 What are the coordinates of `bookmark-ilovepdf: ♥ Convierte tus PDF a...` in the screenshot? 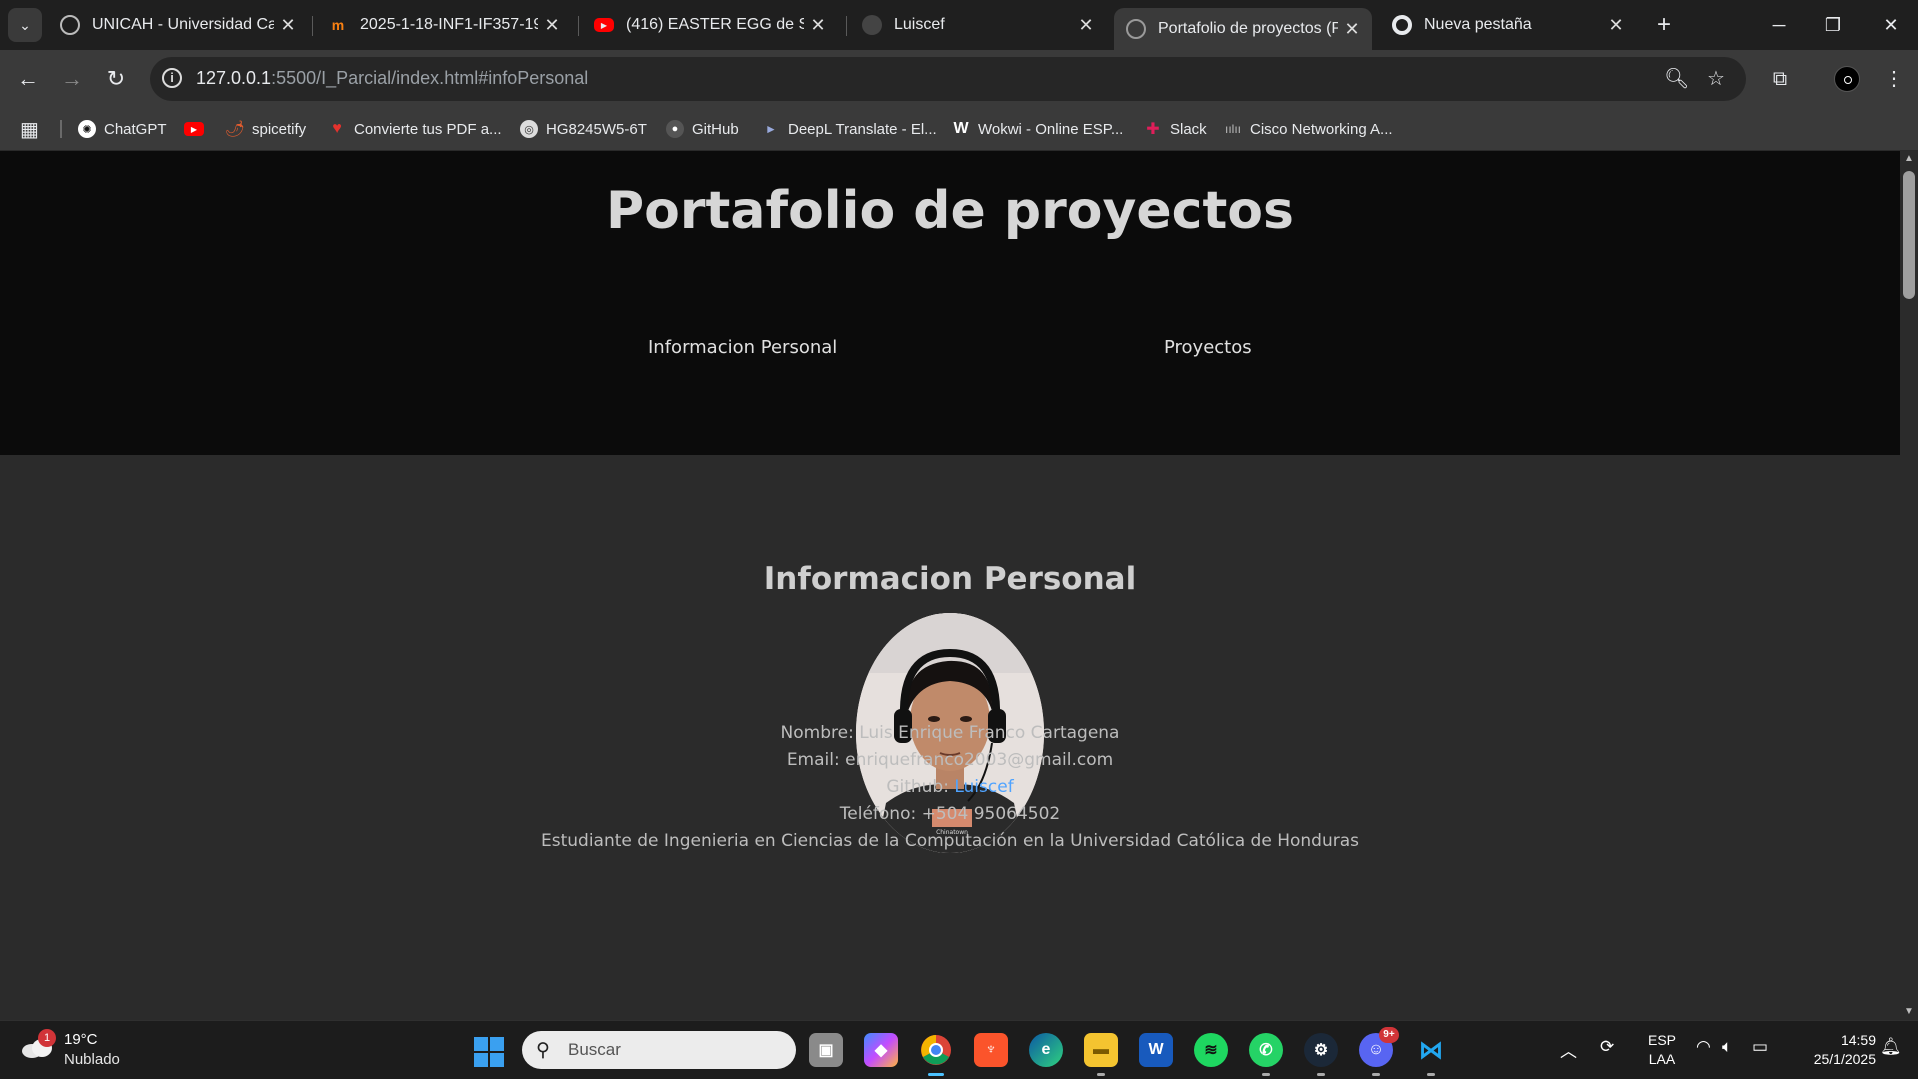 It's located at (414, 129).